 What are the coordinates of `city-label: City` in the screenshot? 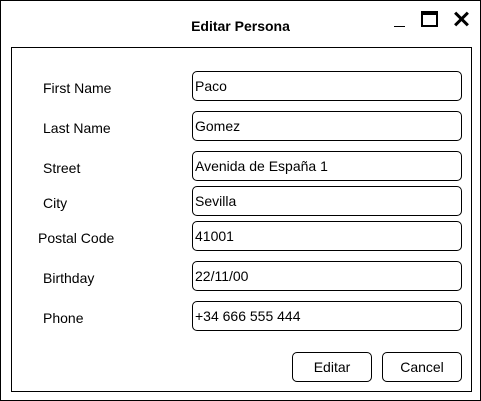 It's located at (55, 203).